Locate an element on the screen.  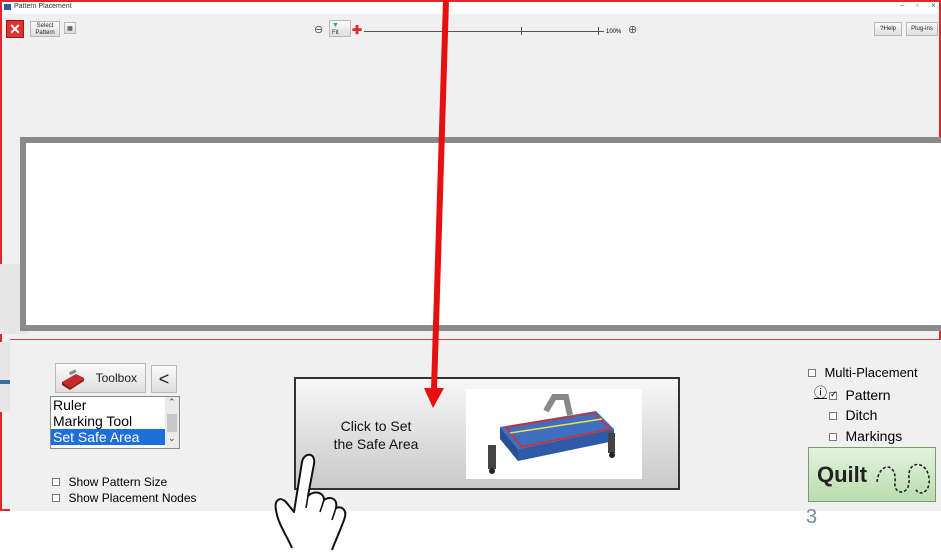
plugins-label: Plug-ins is located at coordinates (922, 29).